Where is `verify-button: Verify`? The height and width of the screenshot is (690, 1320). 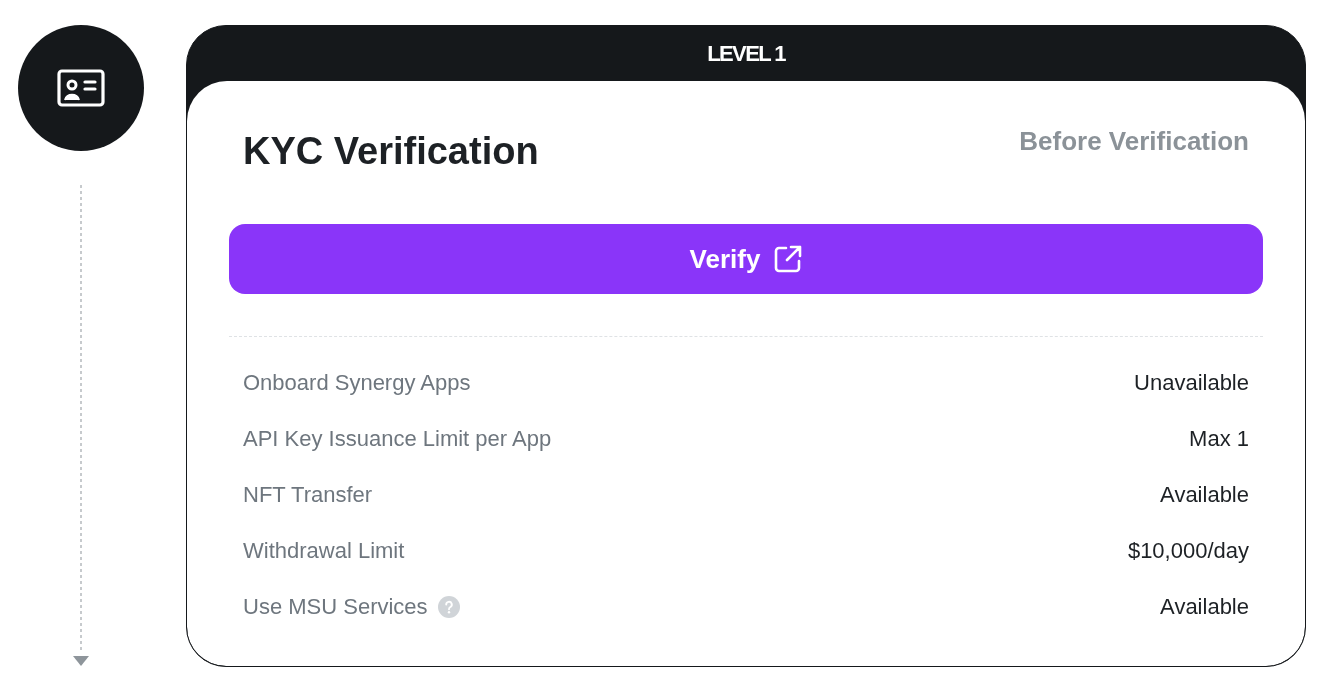
verify-button: Verify is located at coordinates (746, 259).